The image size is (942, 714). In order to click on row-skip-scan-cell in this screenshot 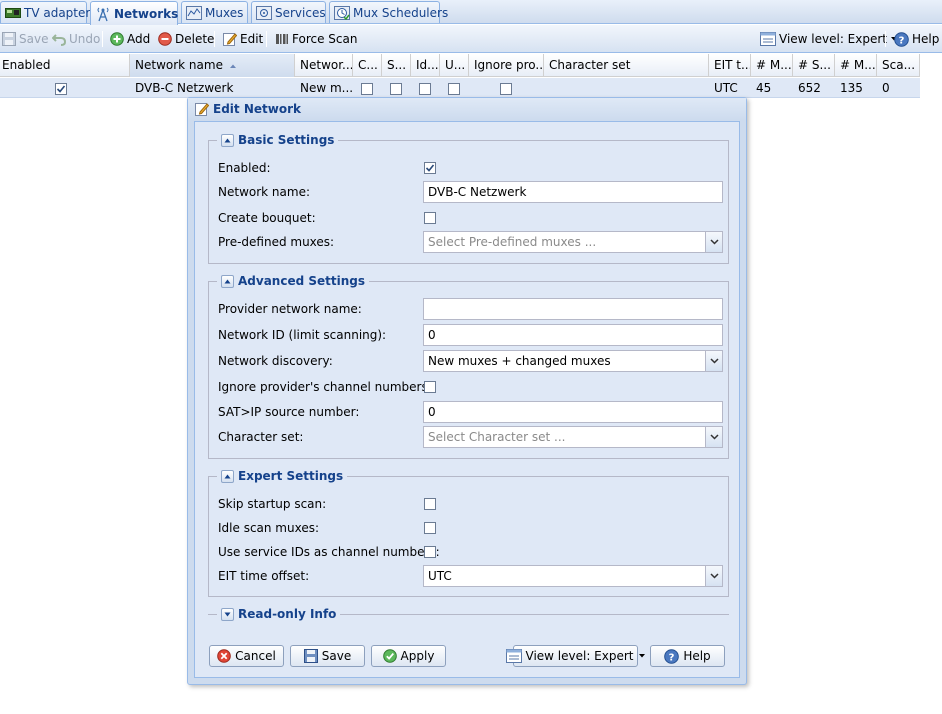, I will do `click(400, 88)`.